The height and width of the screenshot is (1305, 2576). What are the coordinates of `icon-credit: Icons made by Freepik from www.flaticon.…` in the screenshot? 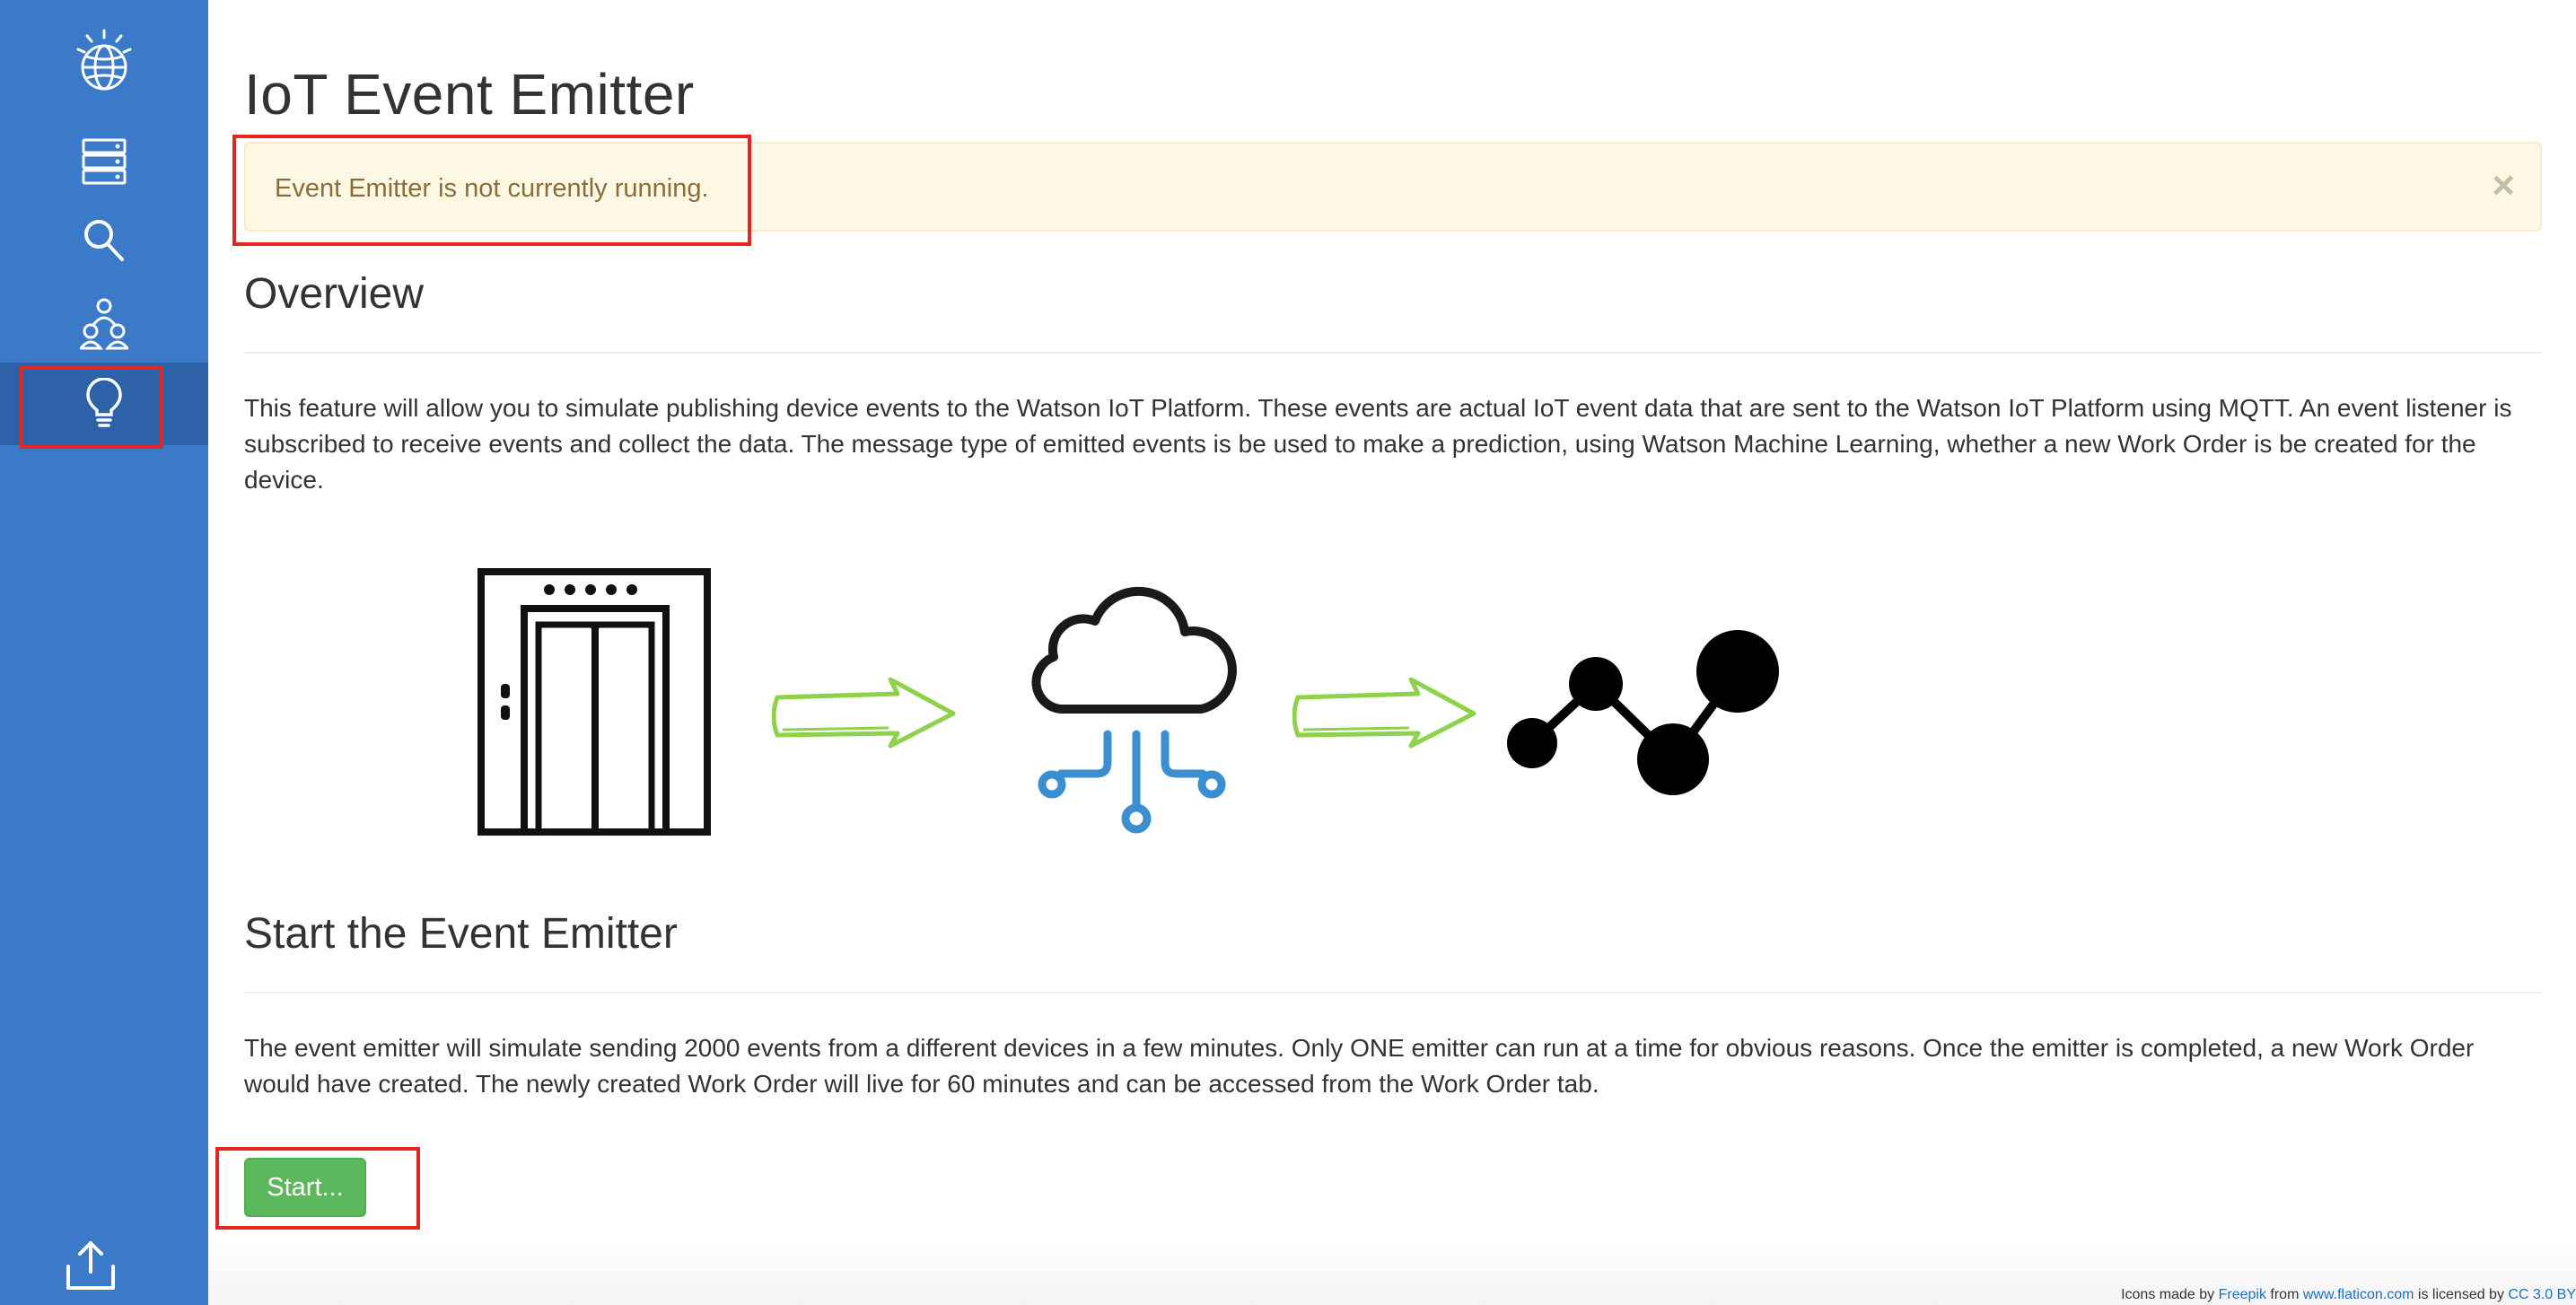 It's located at (2348, 1295).